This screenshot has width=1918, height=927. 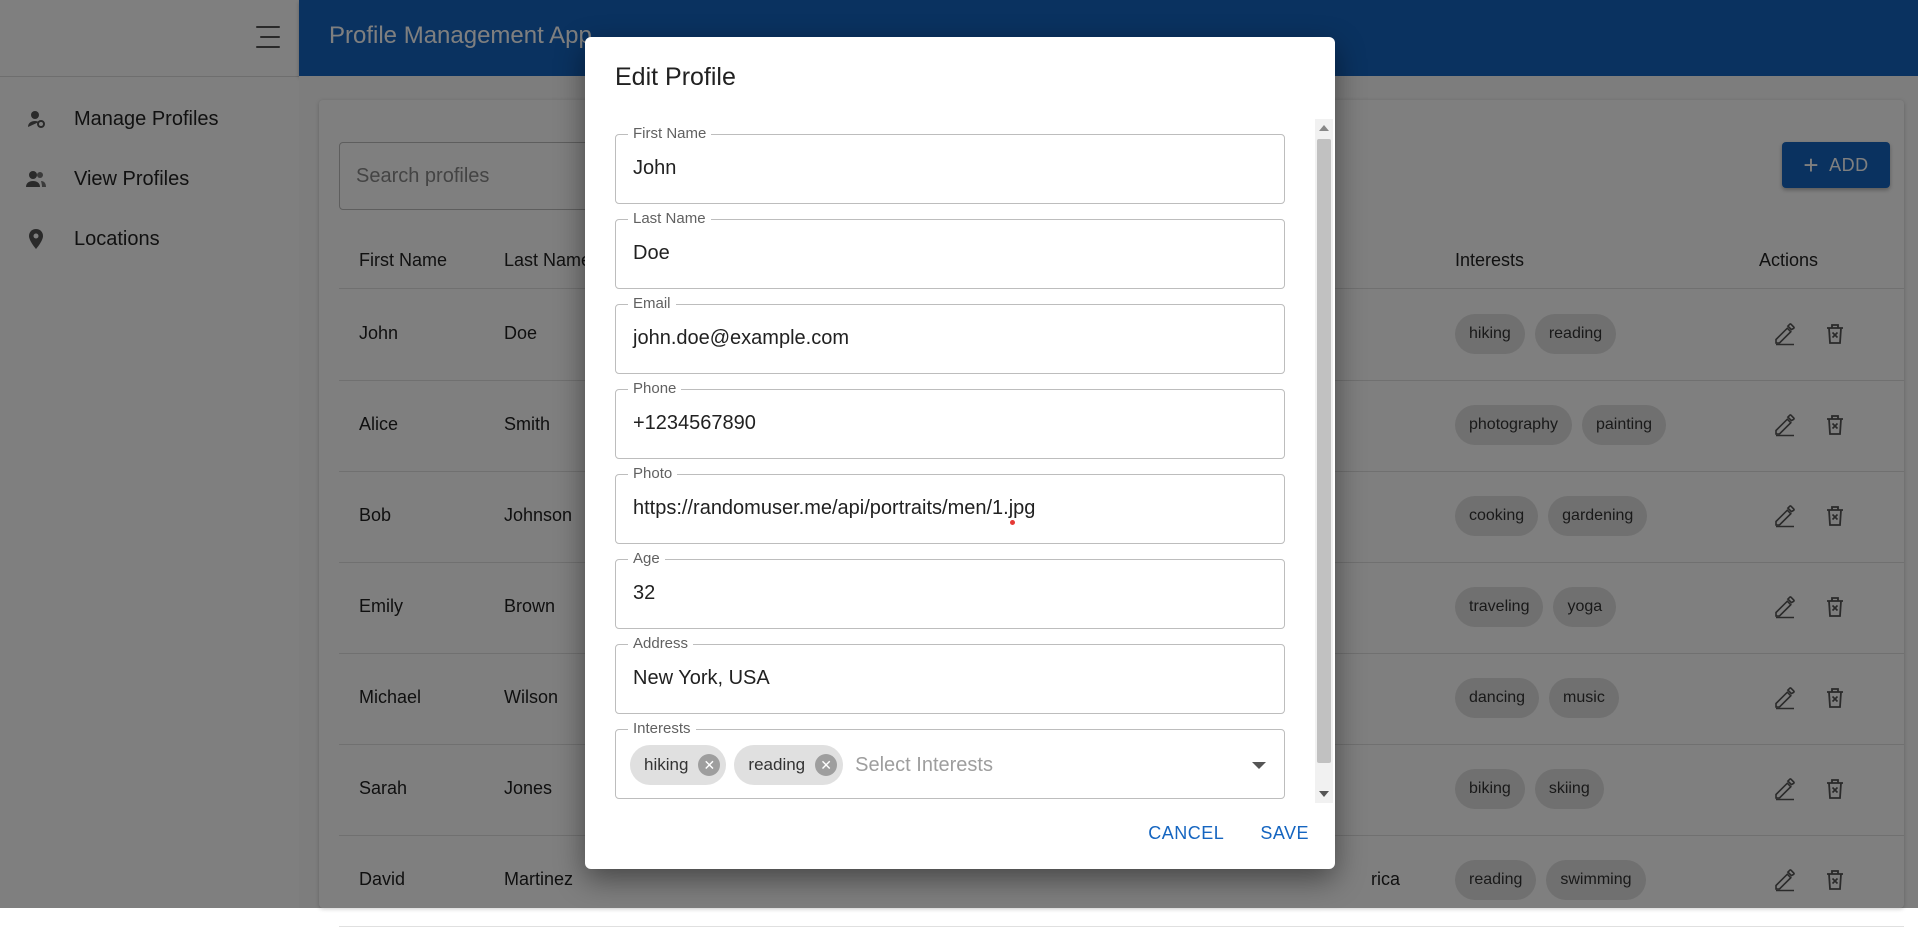 What do you see at coordinates (651, 253) in the screenshot?
I see `last-name-value: Doe` at bounding box center [651, 253].